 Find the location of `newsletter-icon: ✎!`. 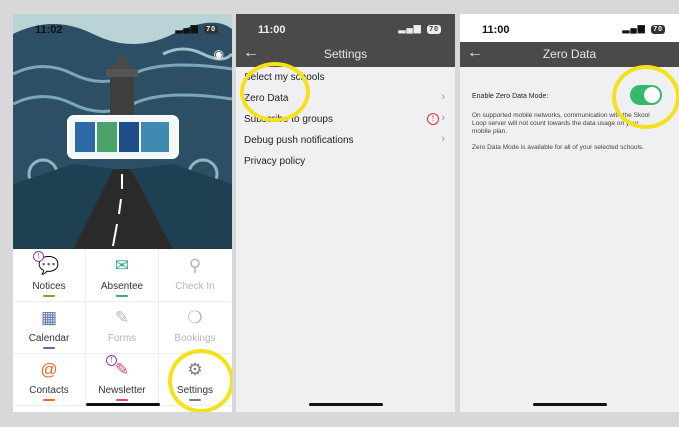

newsletter-icon: ✎! is located at coordinates (121, 368).